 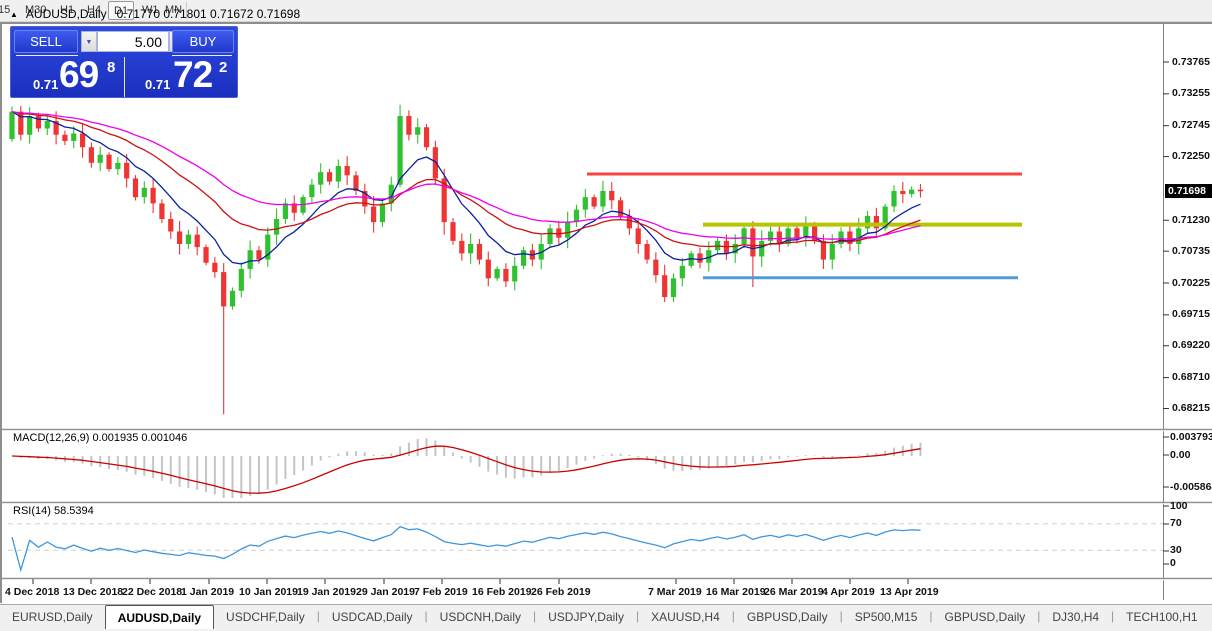 What do you see at coordinates (79, 74) in the screenshot?
I see `sell-price-big-digits: 69` at bounding box center [79, 74].